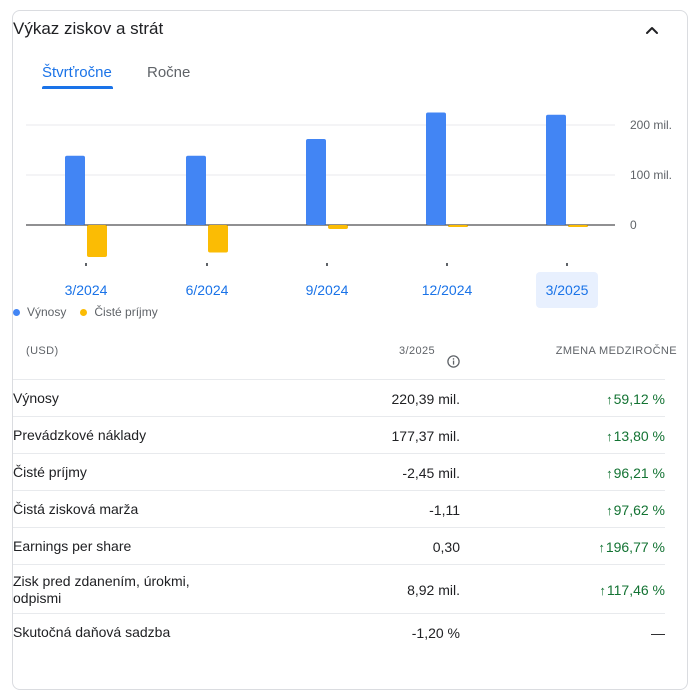  Describe the element at coordinates (101, 589) in the screenshot. I see `row-label: Zisk pred zdanením, úrokmi, odpismi` at that location.